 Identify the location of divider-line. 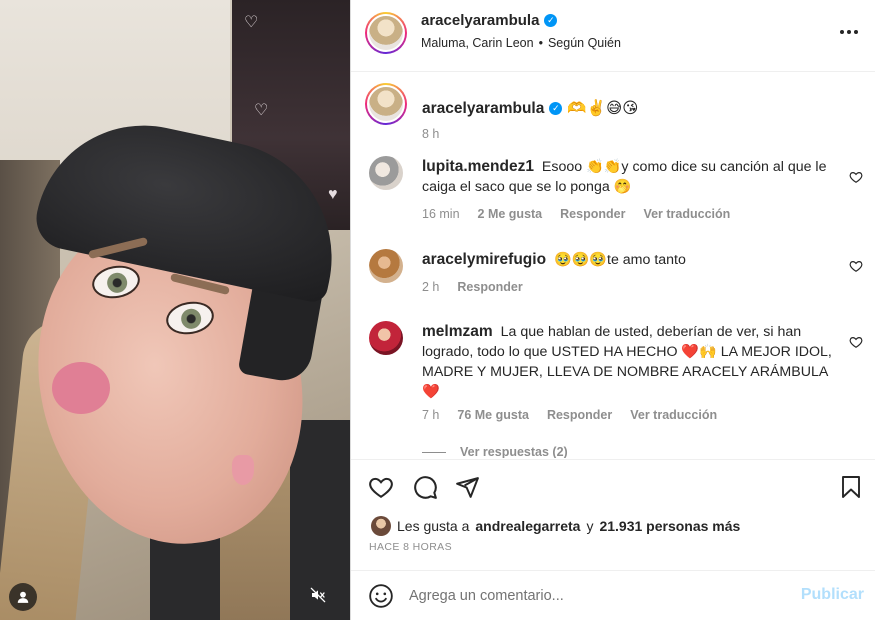
(434, 452).